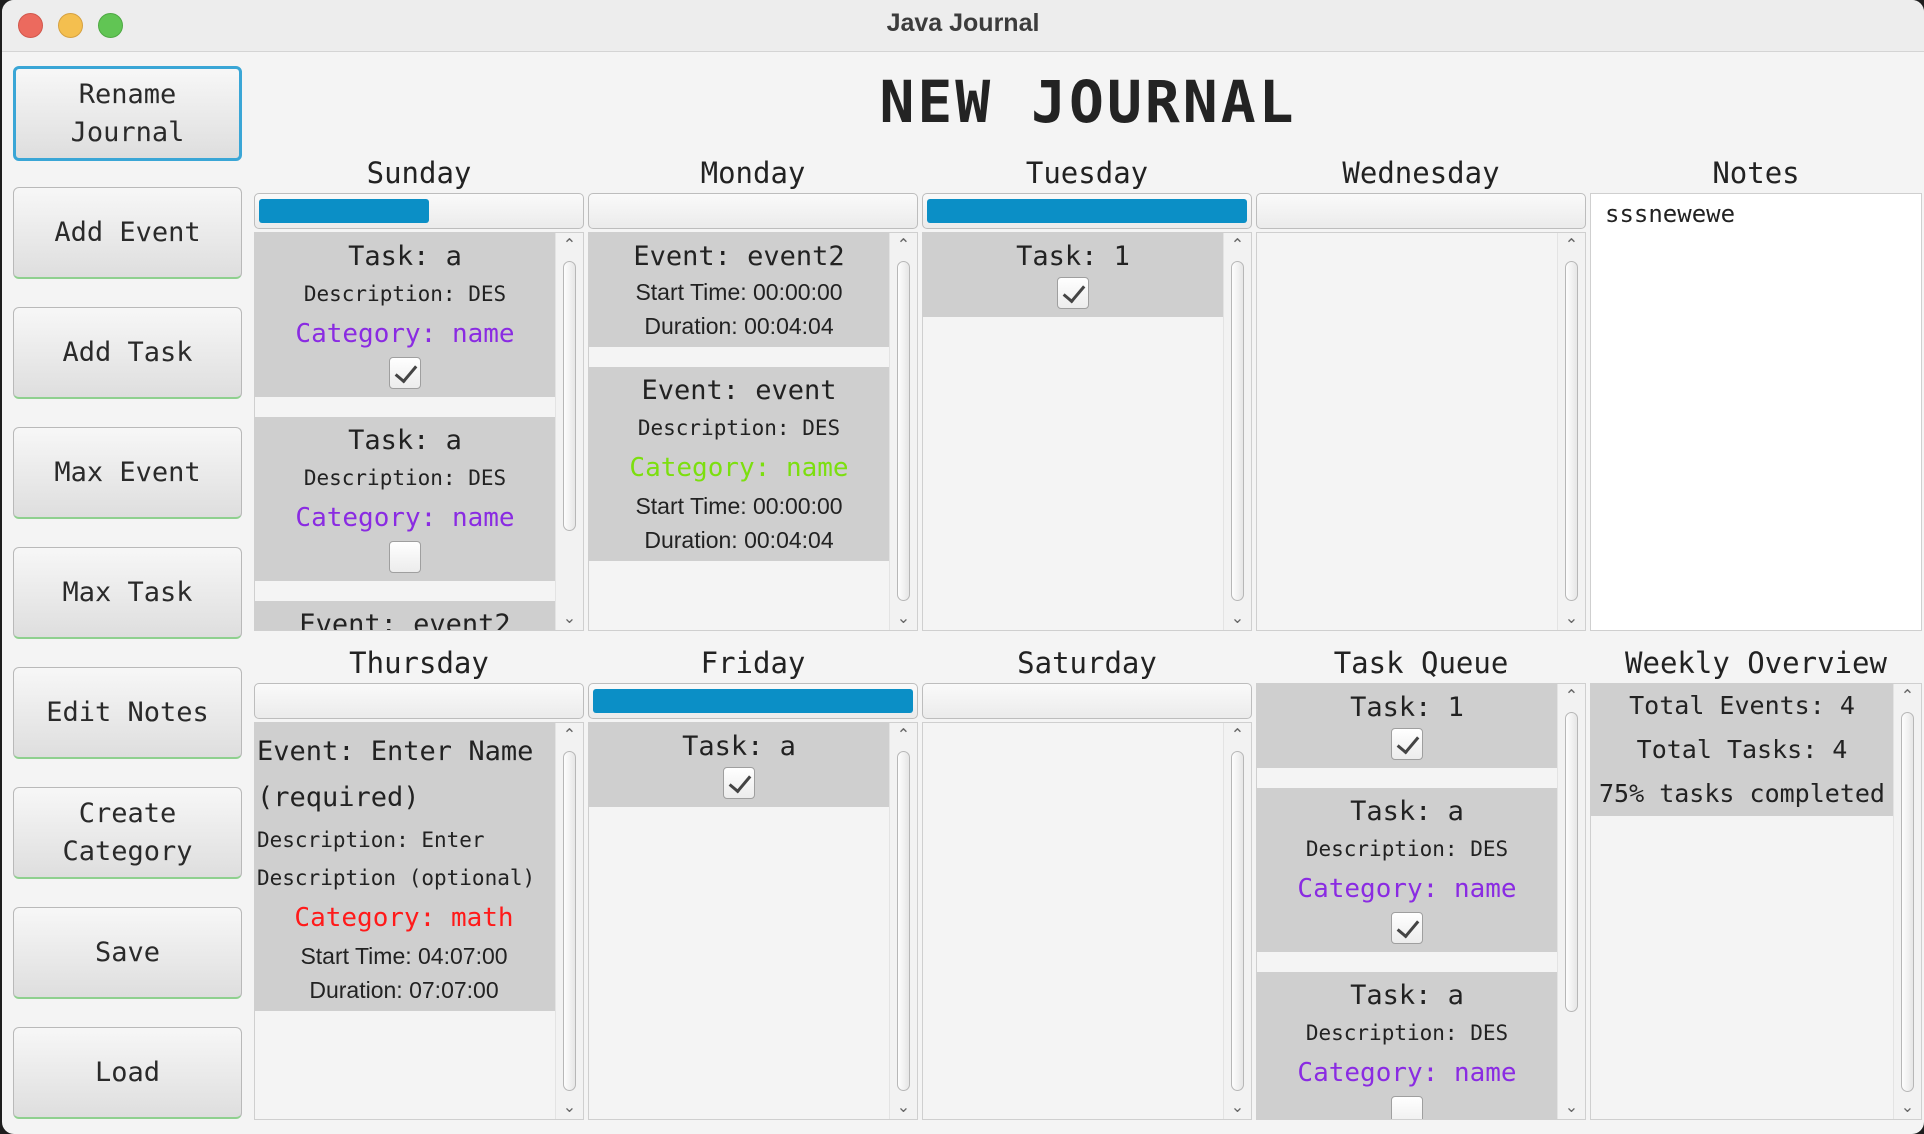  I want to click on tuesday-scrollbar: ⌃ ⌄, so click(1237, 431).